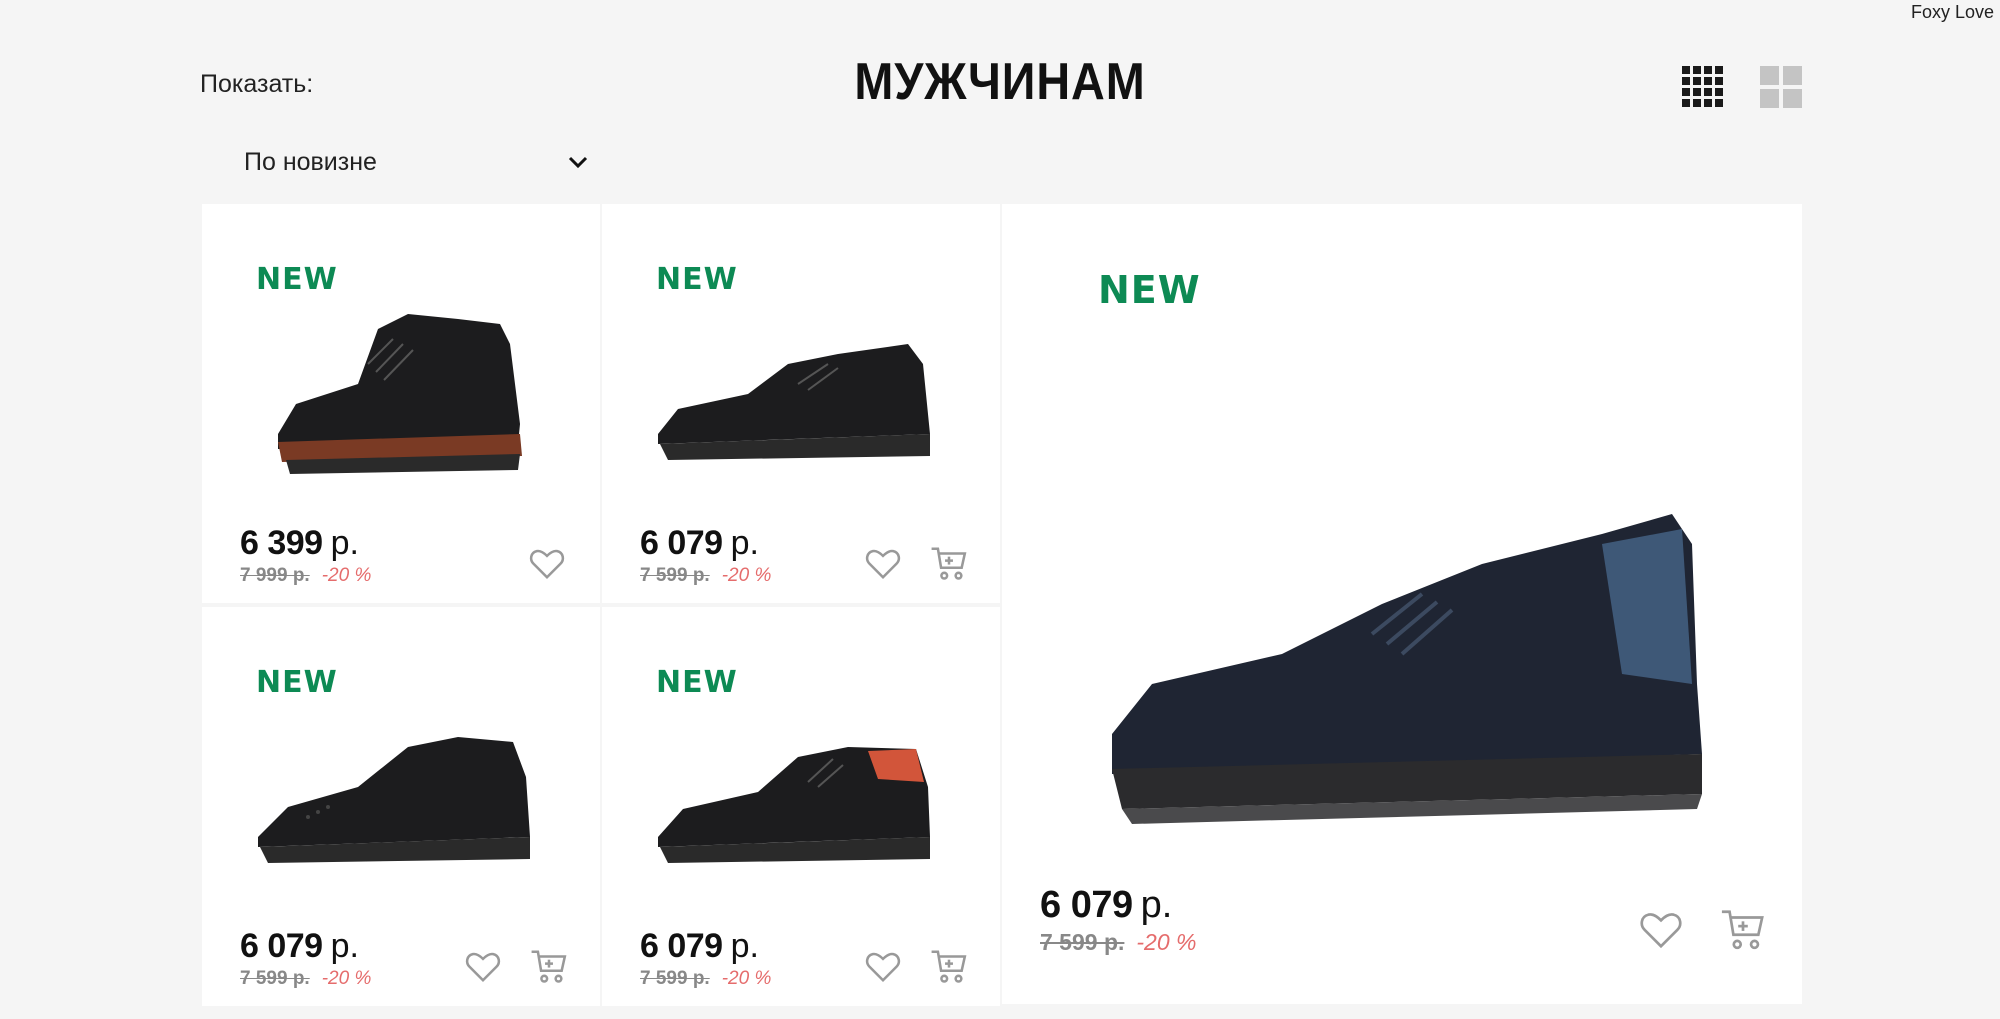 The width and height of the screenshot is (2000, 1019). What do you see at coordinates (1952, 12) in the screenshot?
I see `brand-watermark: Foxy Love` at bounding box center [1952, 12].